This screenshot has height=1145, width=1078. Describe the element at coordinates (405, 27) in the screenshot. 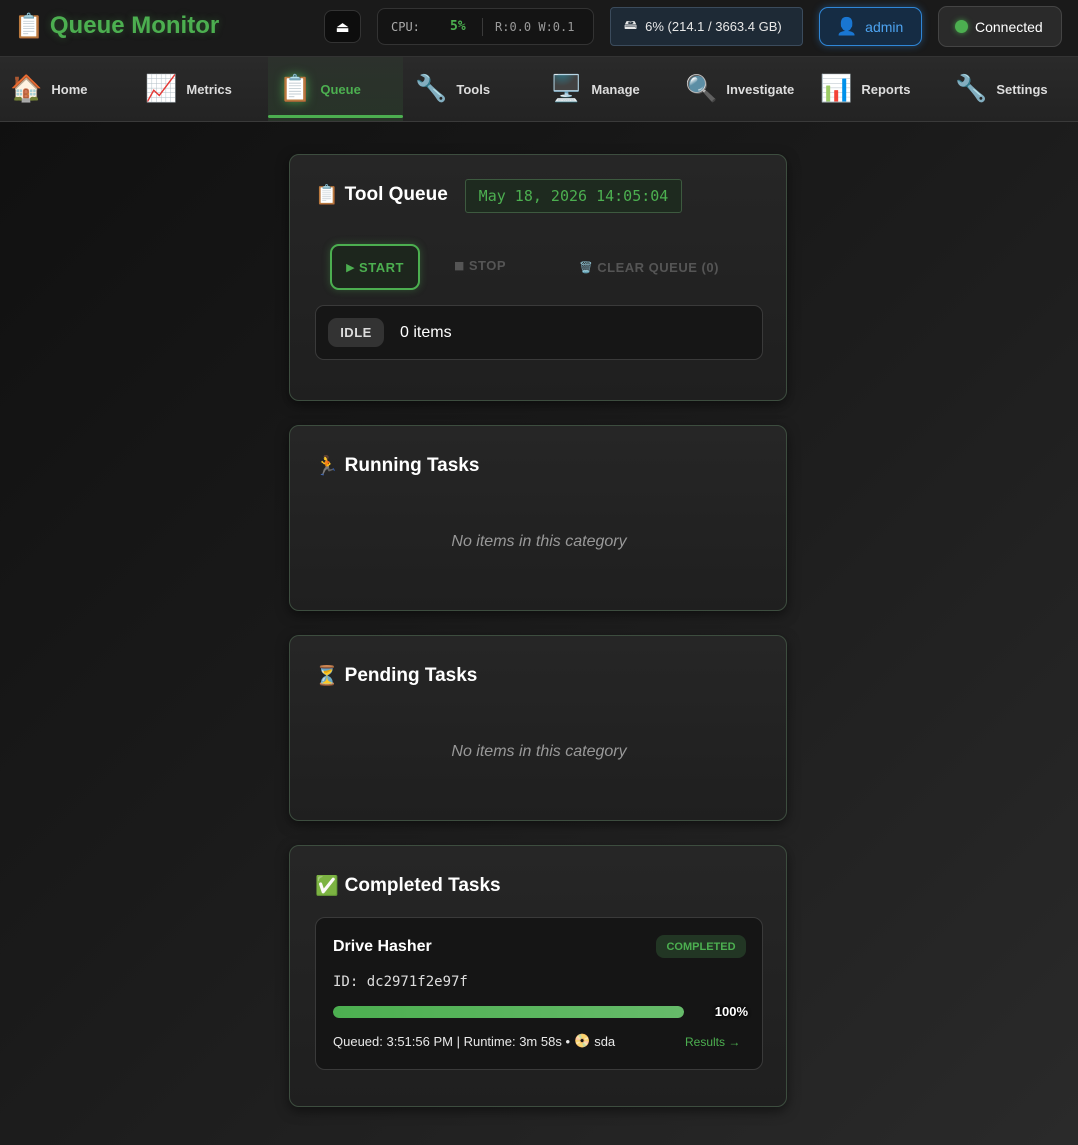

I see `cpu-label: CPU:` at that location.